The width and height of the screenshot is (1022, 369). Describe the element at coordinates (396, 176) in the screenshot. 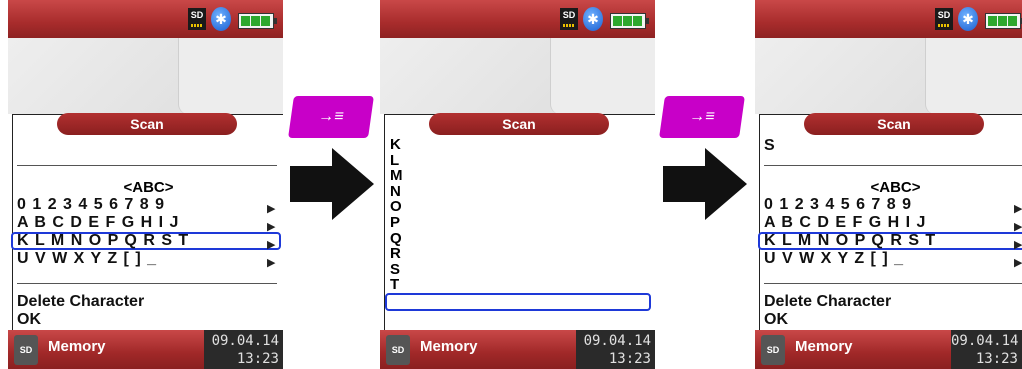

I see `letter-item: M` at that location.